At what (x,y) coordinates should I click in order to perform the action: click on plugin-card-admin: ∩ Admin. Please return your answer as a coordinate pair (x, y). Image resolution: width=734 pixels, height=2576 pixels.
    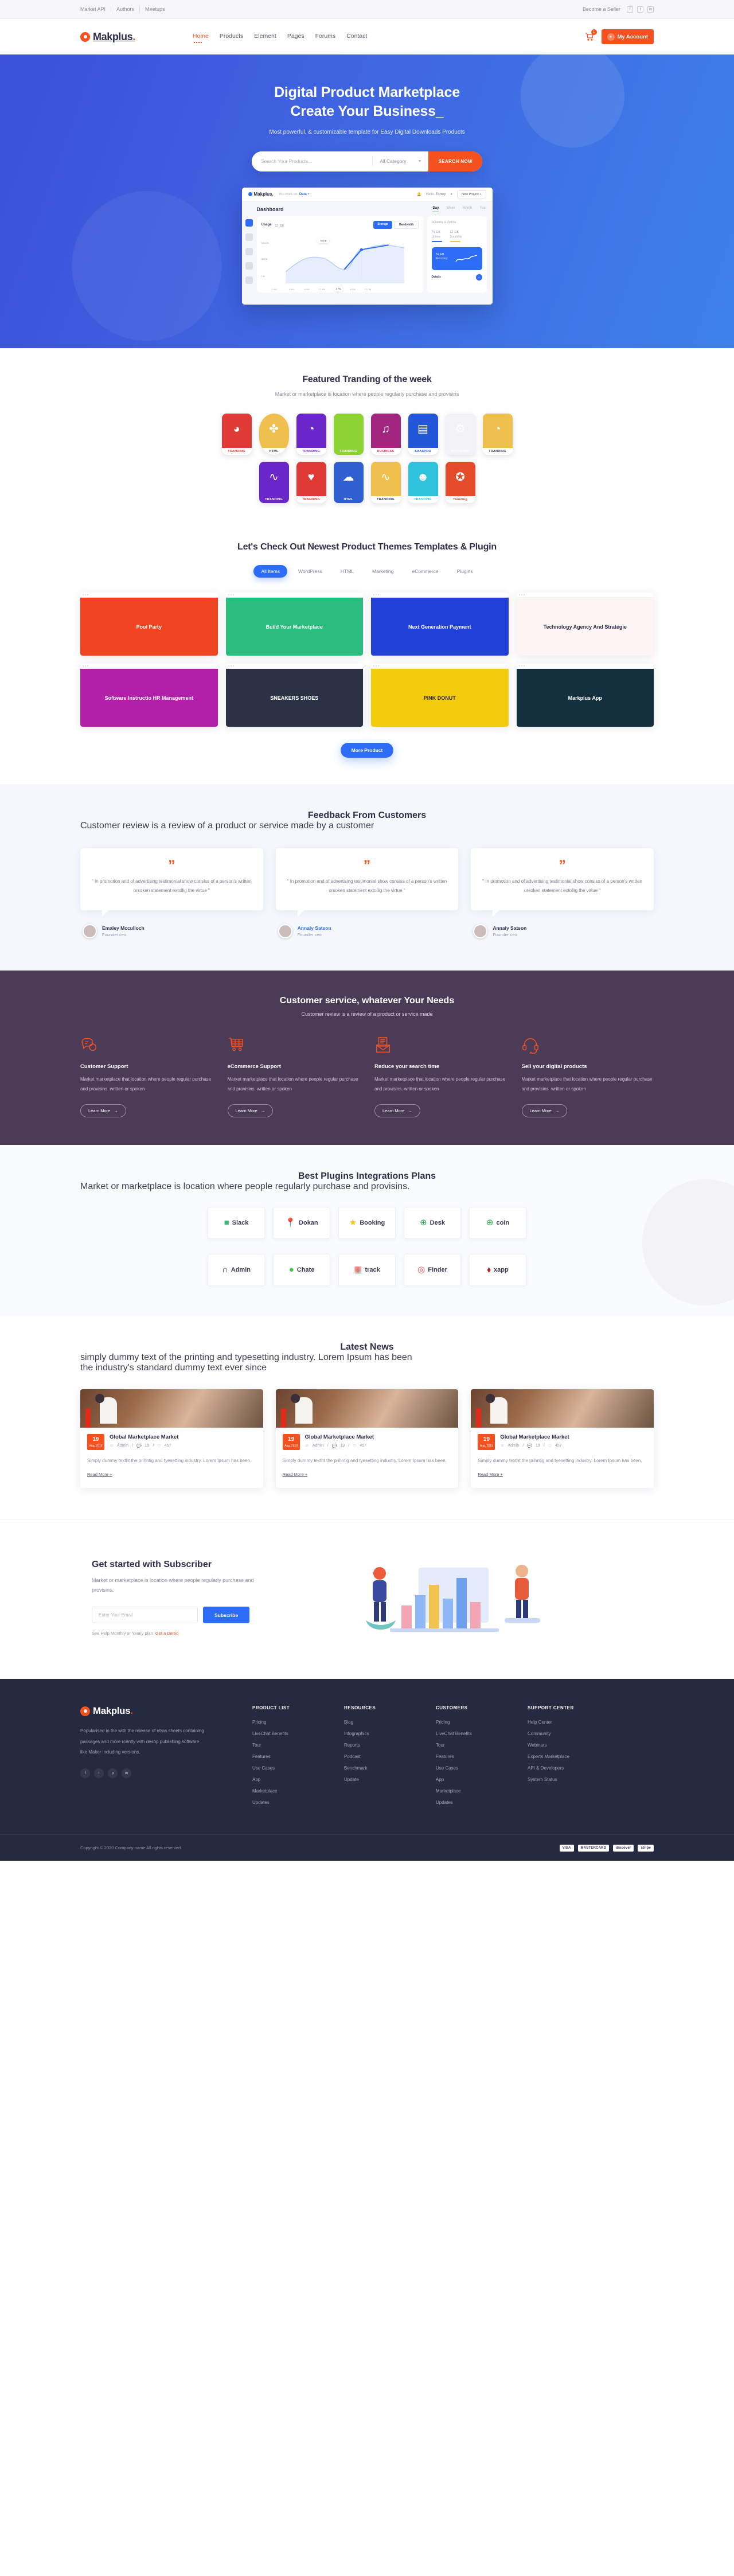
    Looking at the image, I should click on (237, 1269).